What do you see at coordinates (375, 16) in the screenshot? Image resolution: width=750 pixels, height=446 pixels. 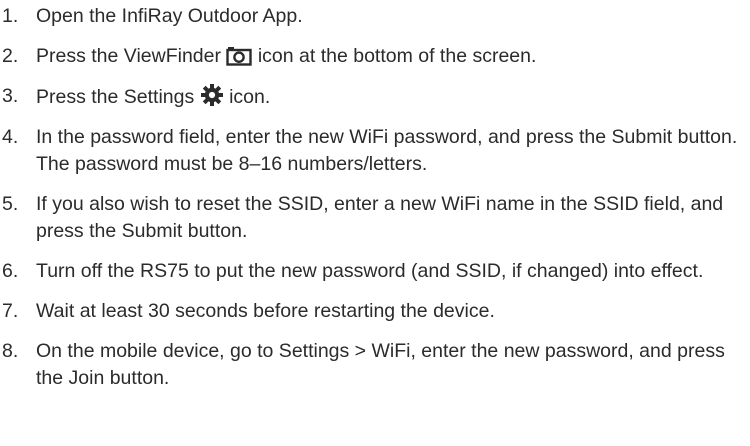 I see `step-1: 1. Open the InfiRay Outdoor App.` at bounding box center [375, 16].